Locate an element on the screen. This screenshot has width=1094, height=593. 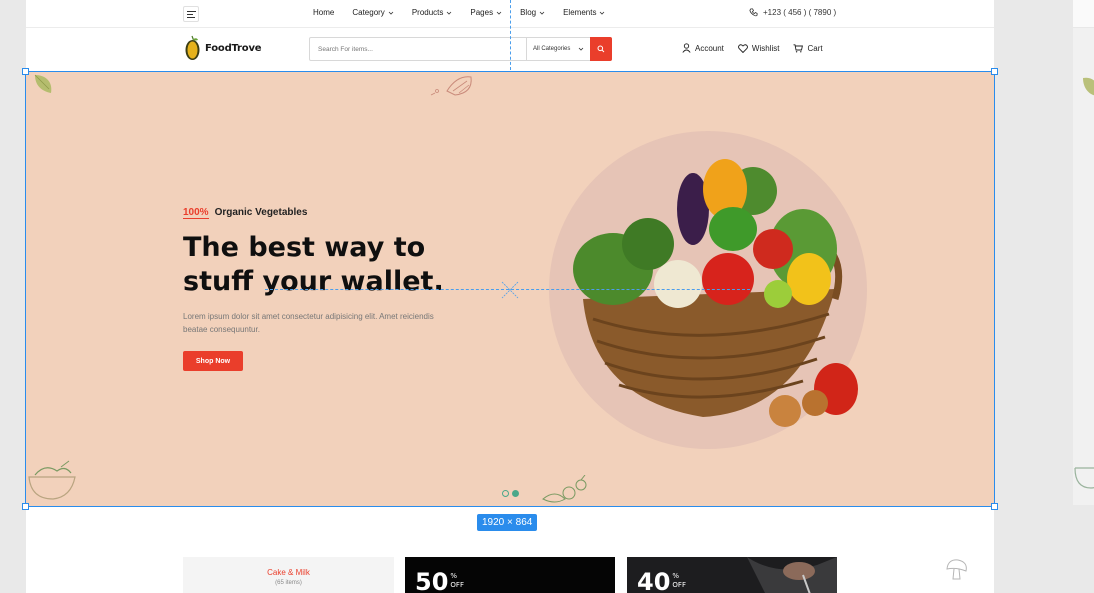
cart-label: Cart is located at coordinates (815, 48).